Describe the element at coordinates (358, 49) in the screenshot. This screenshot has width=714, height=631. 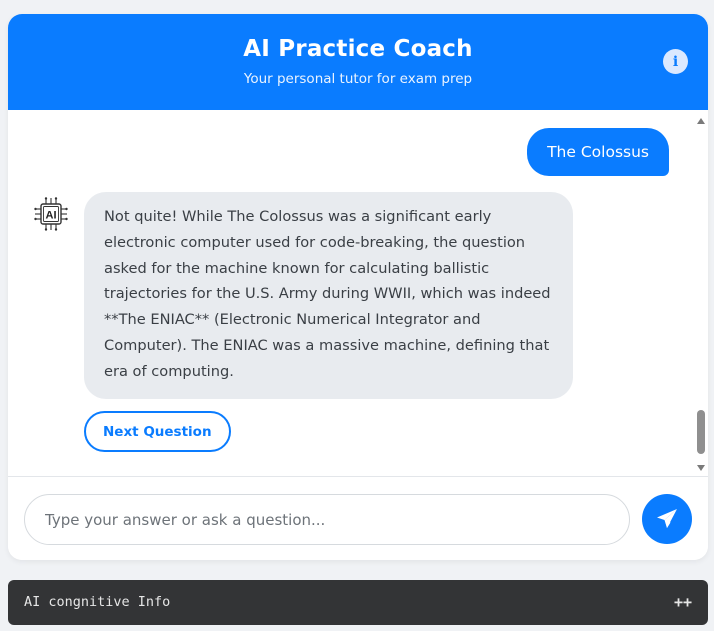
I see `app-title: AI Practice Coach` at that location.